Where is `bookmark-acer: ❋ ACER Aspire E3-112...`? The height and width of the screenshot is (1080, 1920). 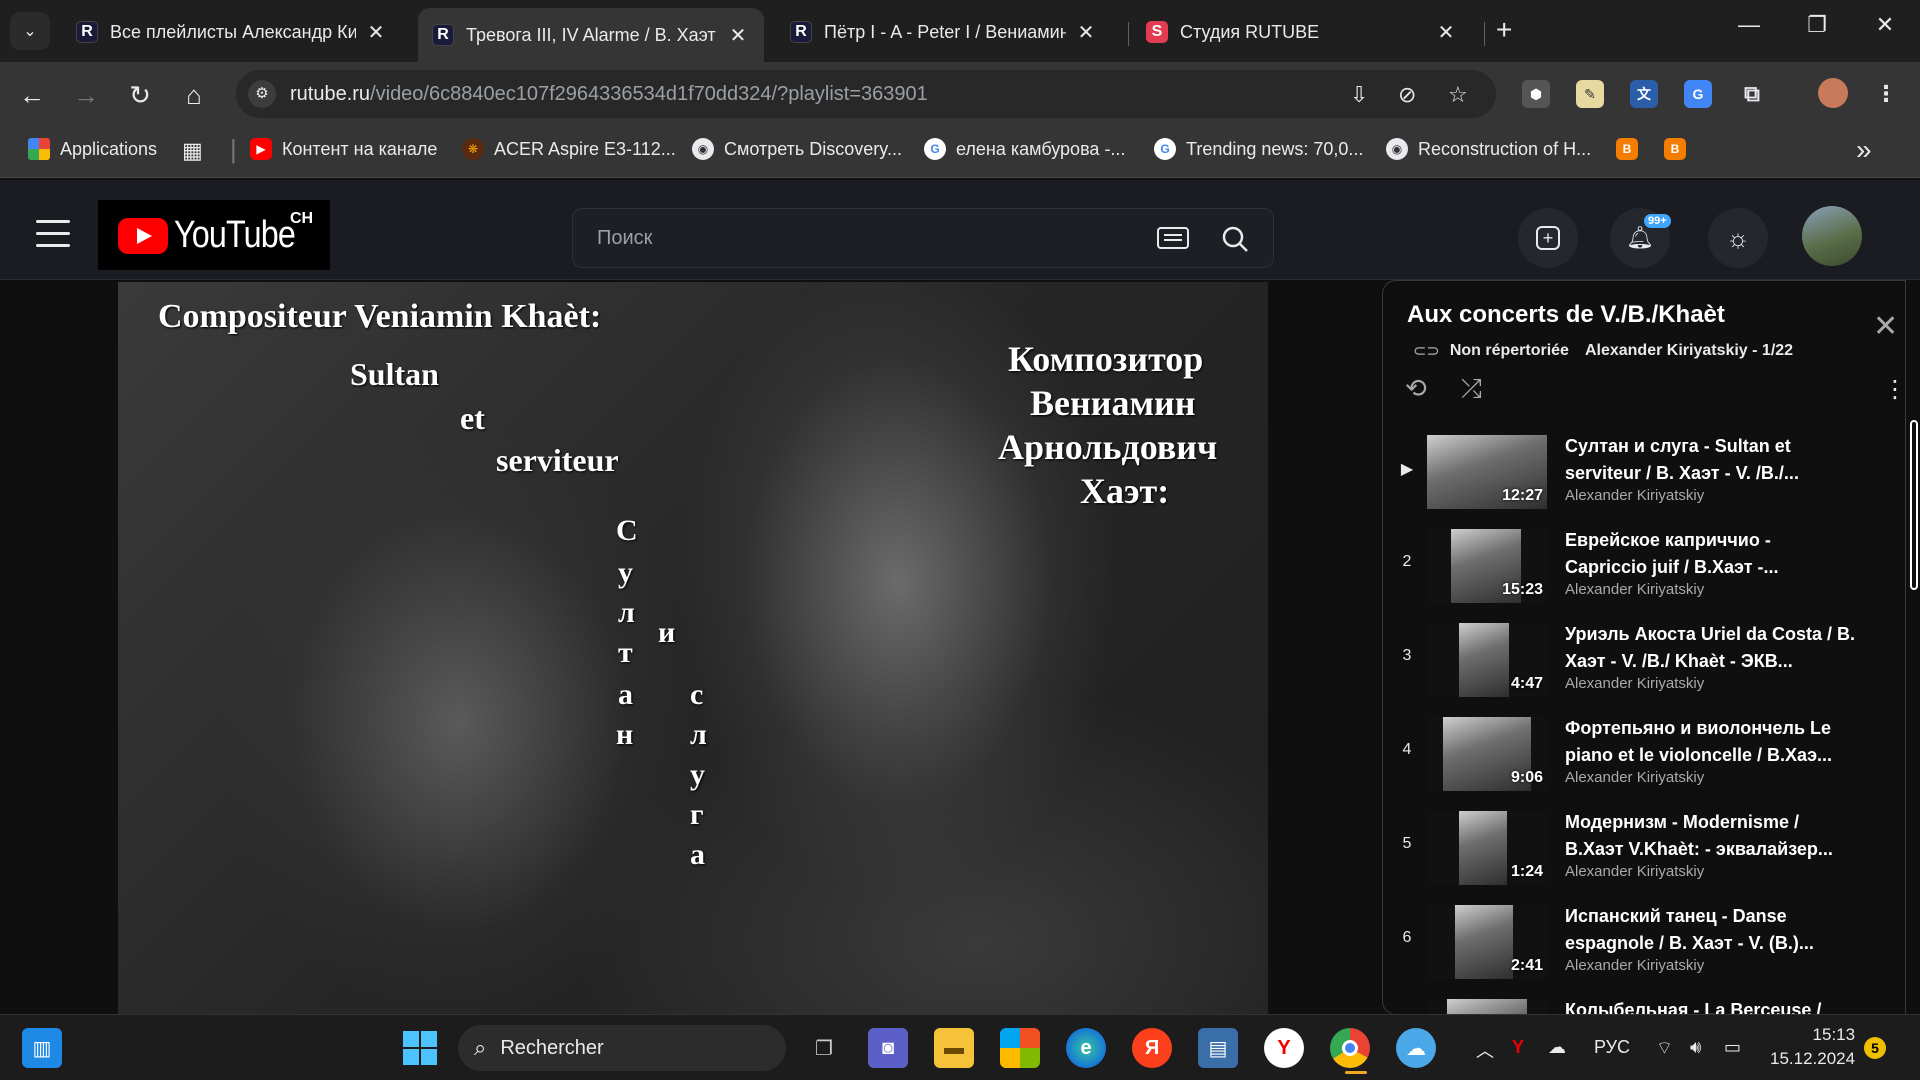
bookmark-acer: ❋ ACER Aspire E3-112... is located at coordinates (569, 149).